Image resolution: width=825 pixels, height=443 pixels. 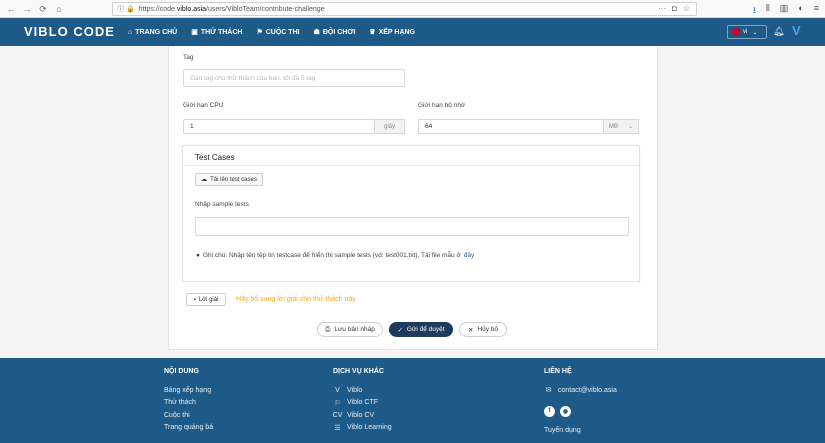 What do you see at coordinates (800, 11) in the screenshot?
I see `reader-icon: ◐` at bounding box center [800, 11].